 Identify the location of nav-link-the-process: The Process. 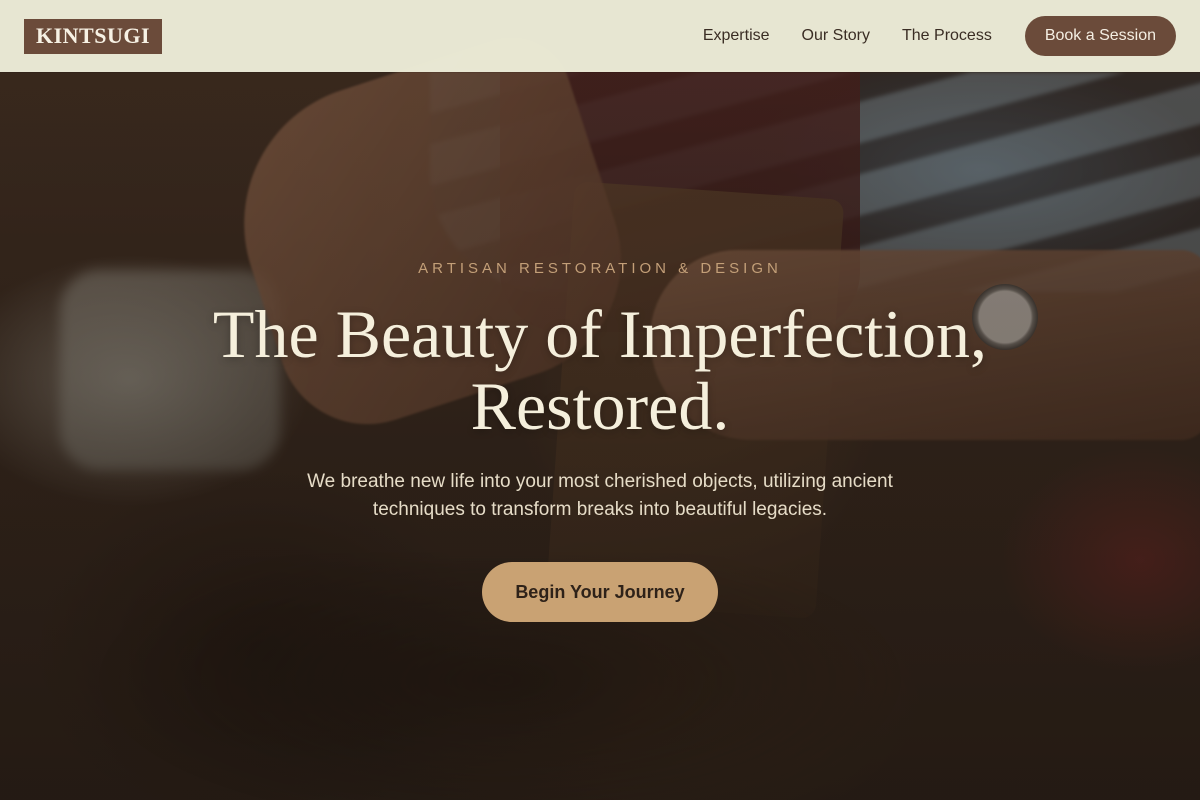
(947, 36).